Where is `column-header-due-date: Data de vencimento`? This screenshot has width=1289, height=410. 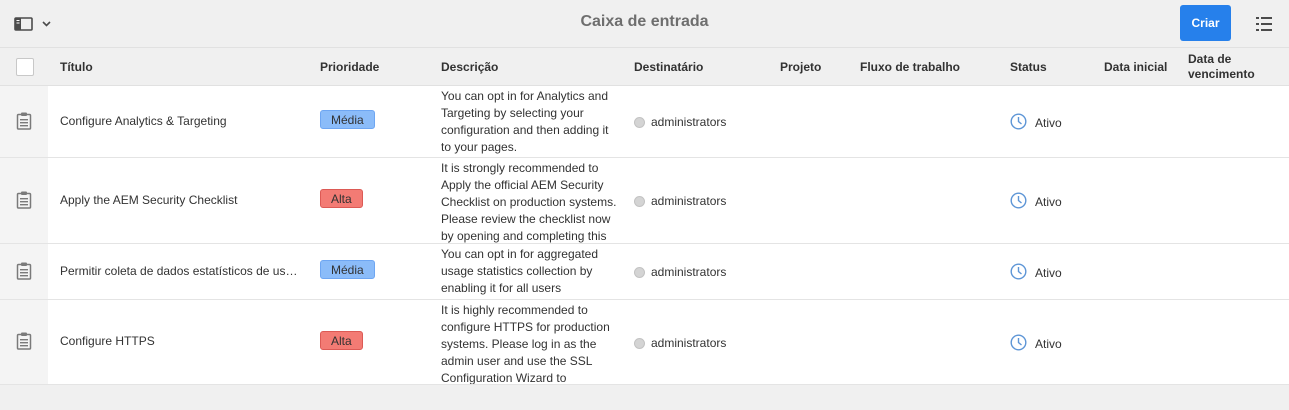
column-header-due-date: Data de vencimento is located at coordinates (1221, 67).